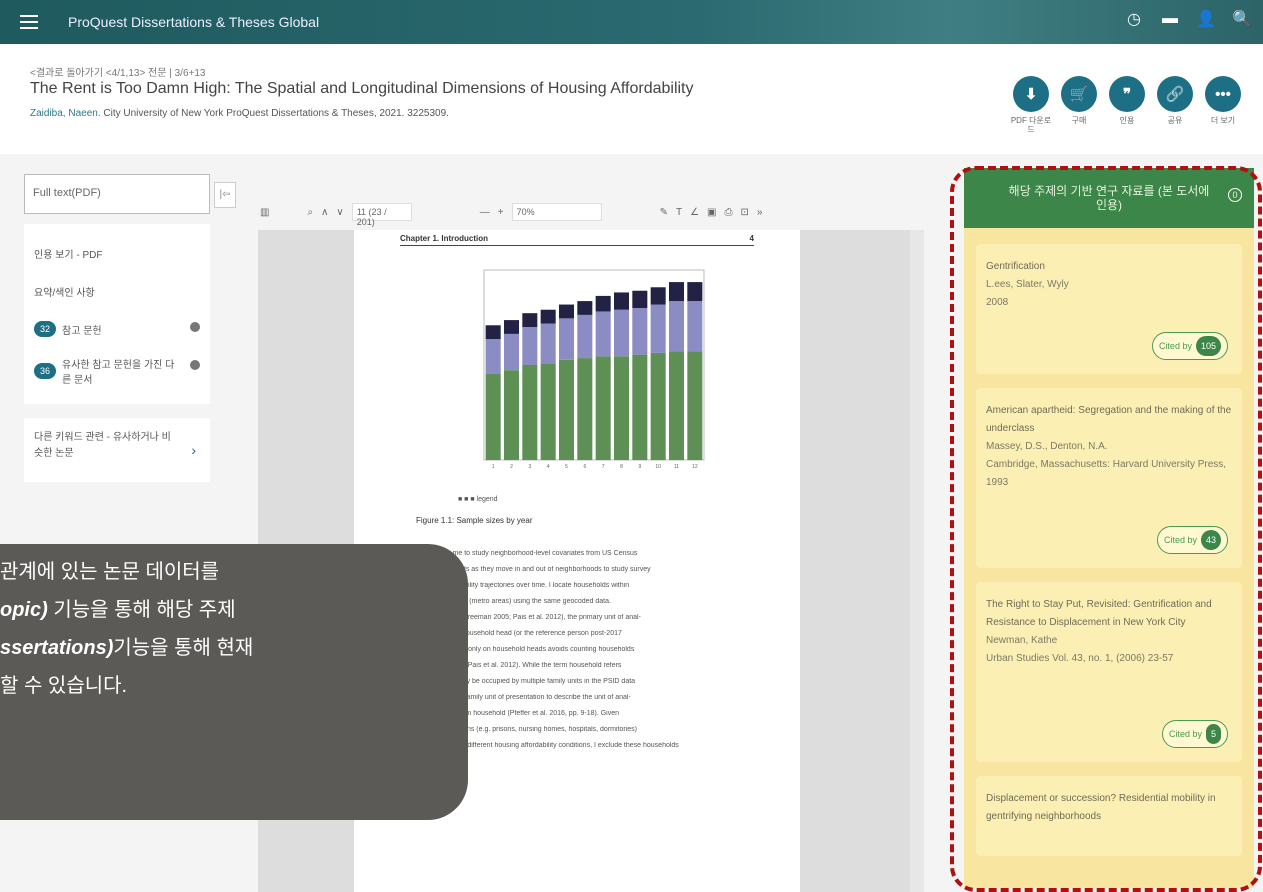 The image size is (1263, 892). Describe the element at coordinates (264, 212) in the screenshot. I see `sidebar-toggle-icon: ▥` at that location.